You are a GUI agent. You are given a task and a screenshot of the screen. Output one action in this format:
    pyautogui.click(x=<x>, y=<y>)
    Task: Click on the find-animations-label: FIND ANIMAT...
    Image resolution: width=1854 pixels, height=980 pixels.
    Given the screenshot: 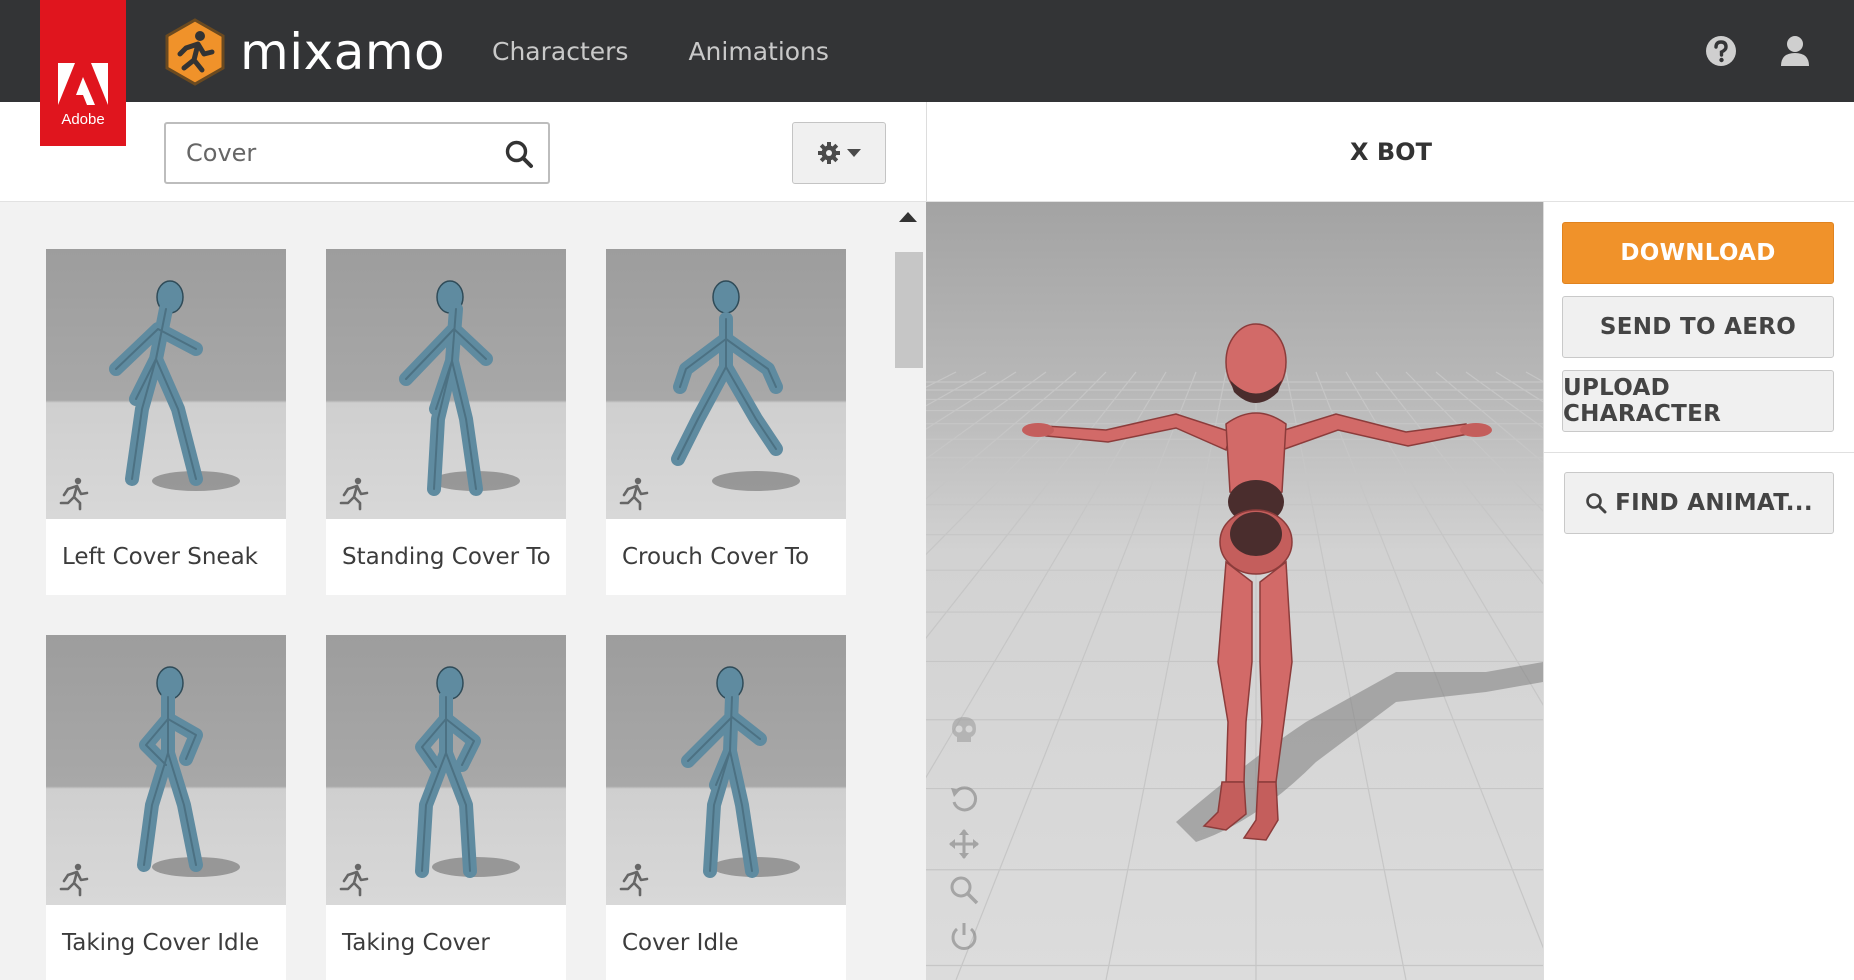 What is the action you would take?
    pyautogui.click(x=1714, y=503)
    